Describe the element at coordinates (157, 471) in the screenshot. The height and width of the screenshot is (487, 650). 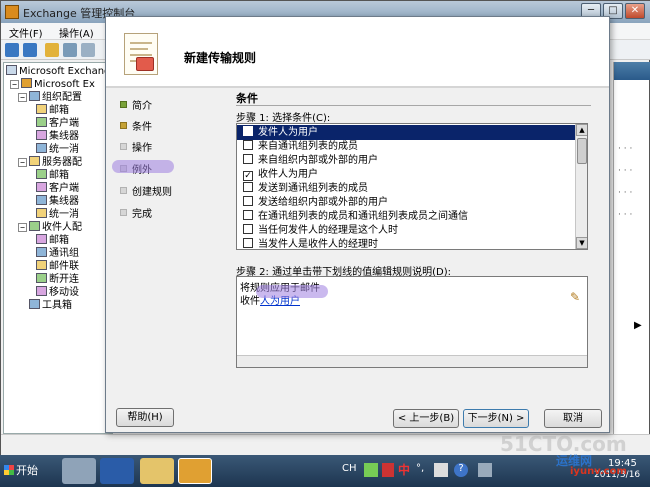
I see `explorer-folder-icon` at that location.